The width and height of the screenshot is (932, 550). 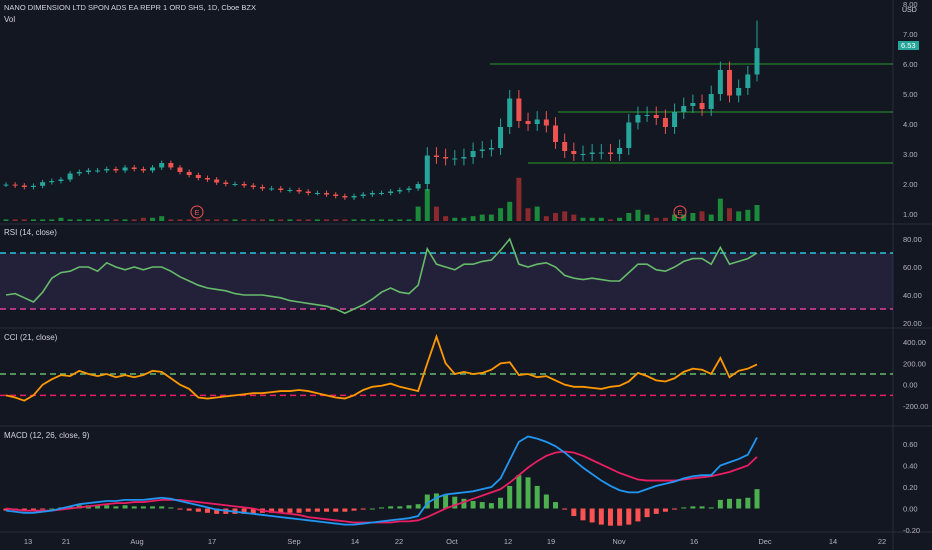 I want to click on earnings-label: E, so click(x=680, y=212).